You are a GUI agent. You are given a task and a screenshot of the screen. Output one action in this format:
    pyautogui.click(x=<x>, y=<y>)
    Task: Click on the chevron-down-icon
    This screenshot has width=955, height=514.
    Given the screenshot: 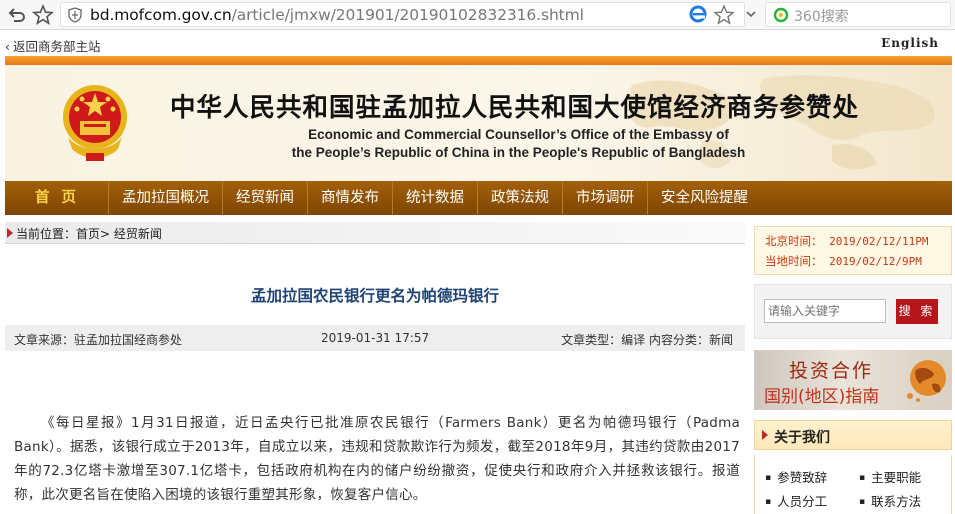 What is the action you would take?
    pyautogui.click(x=751, y=14)
    